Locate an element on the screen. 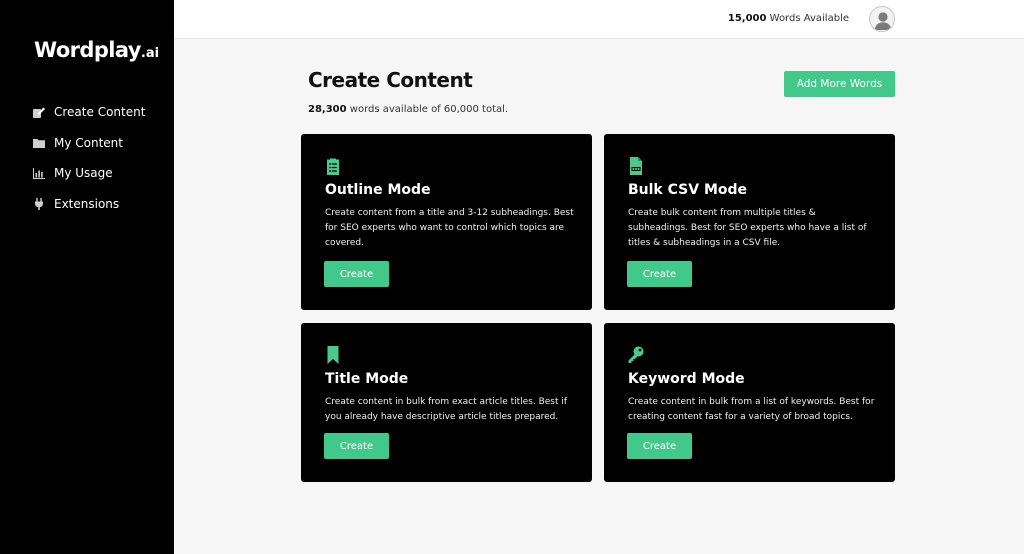 The height and width of the screenshot is (554, 1024). sidebar-item-label: Extensions is located at coordinates (87, 203).